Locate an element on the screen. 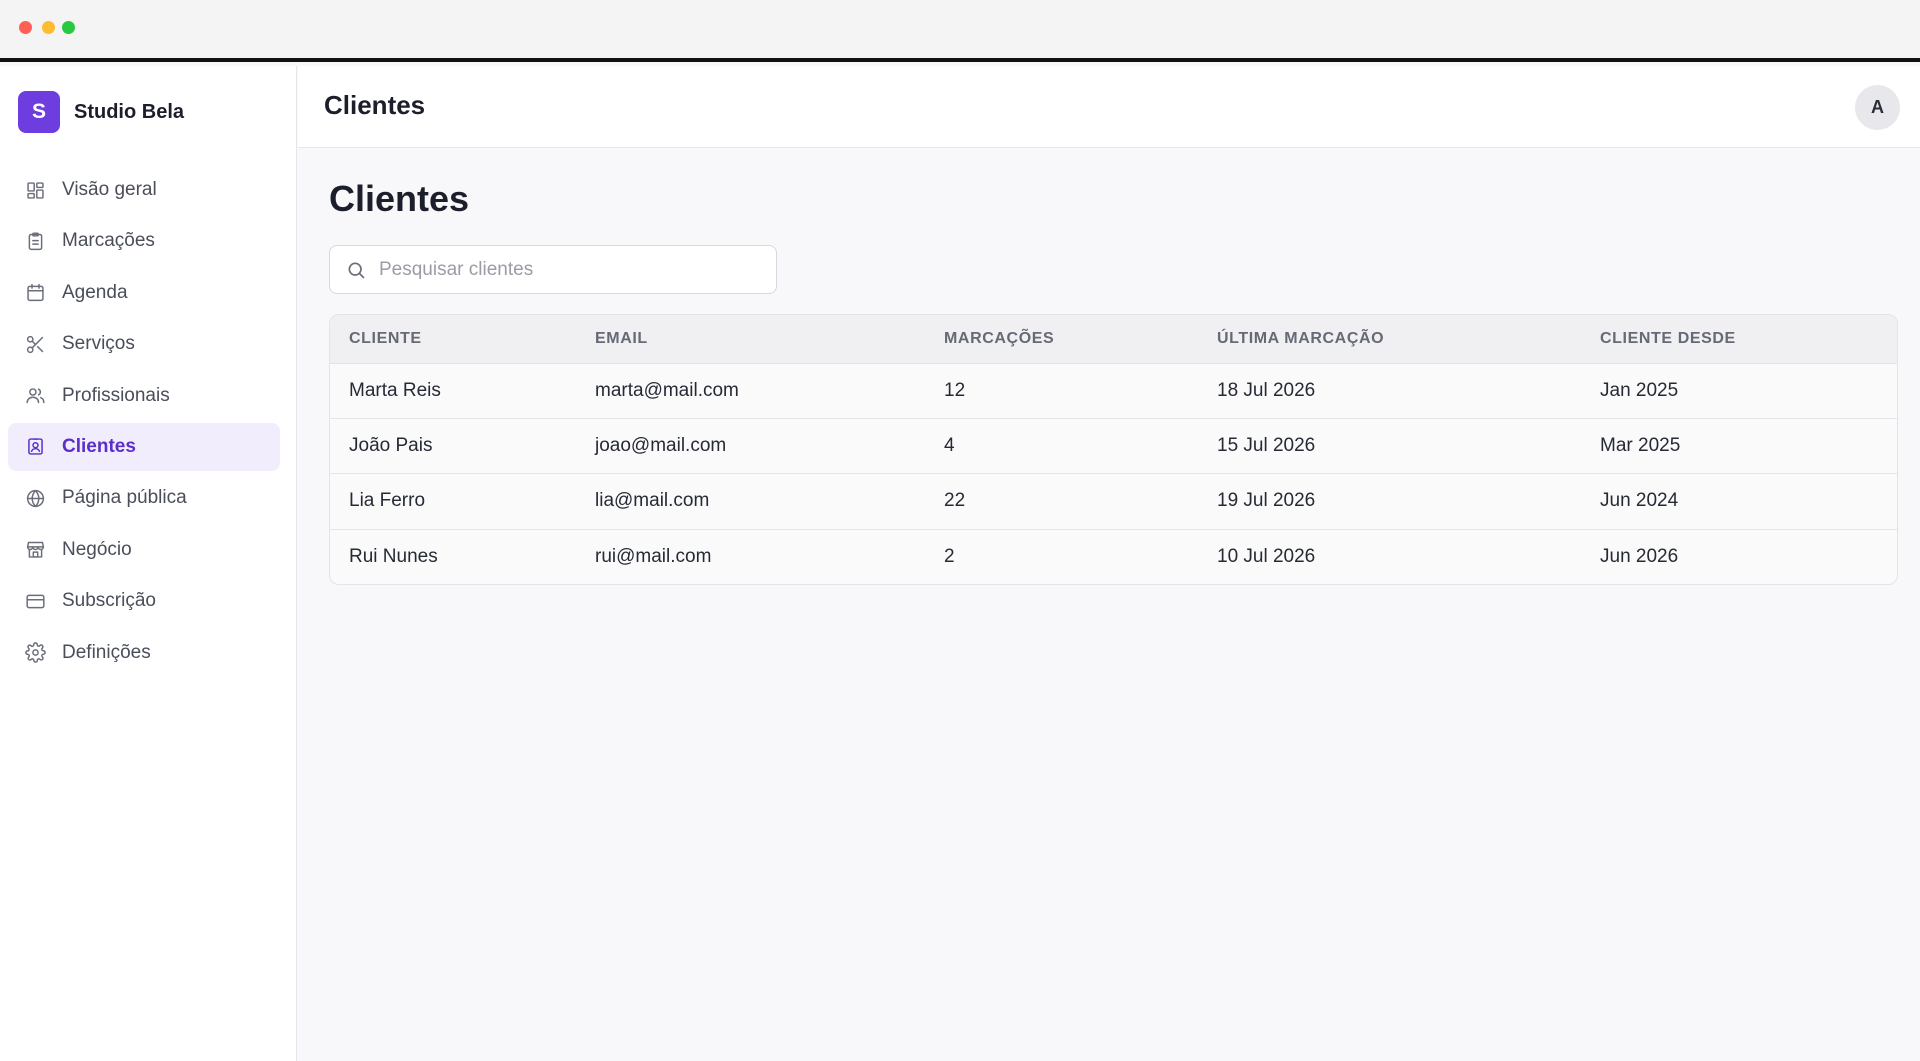 The width and height of the screenshot is (1920, 1061). sidebar-item-profissionais: Profissionais is located at coordinates (144, 396).